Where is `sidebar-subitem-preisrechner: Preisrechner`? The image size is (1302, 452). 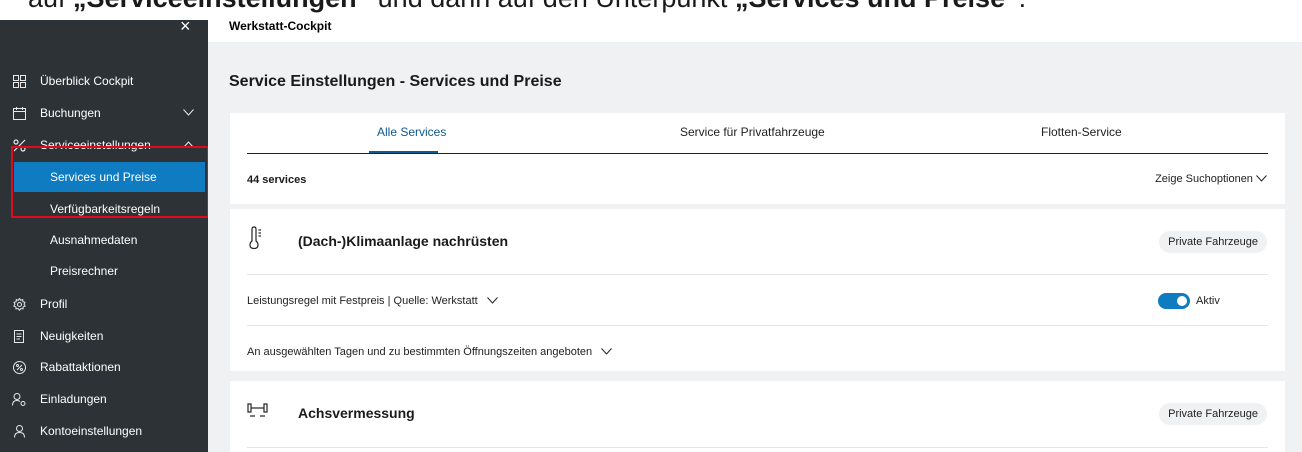
sidebar-subitem-preisrechner: Preisrechner is located at coordinates (104, 271).